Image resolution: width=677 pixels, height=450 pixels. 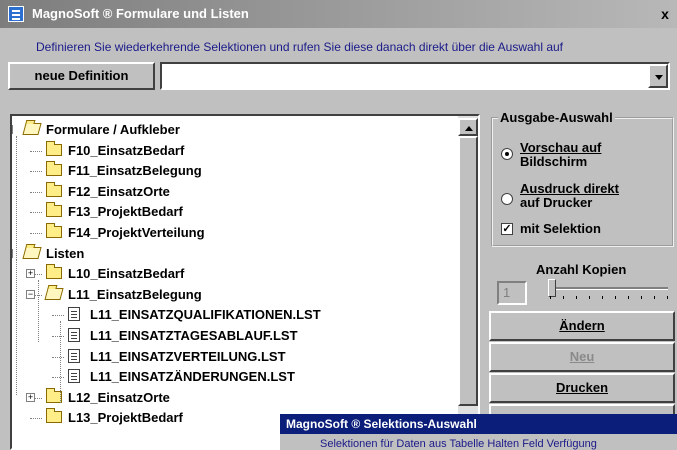 I want to click on tree-item-label: L10_EinsatzBedarf, so click(x=126, y=274).